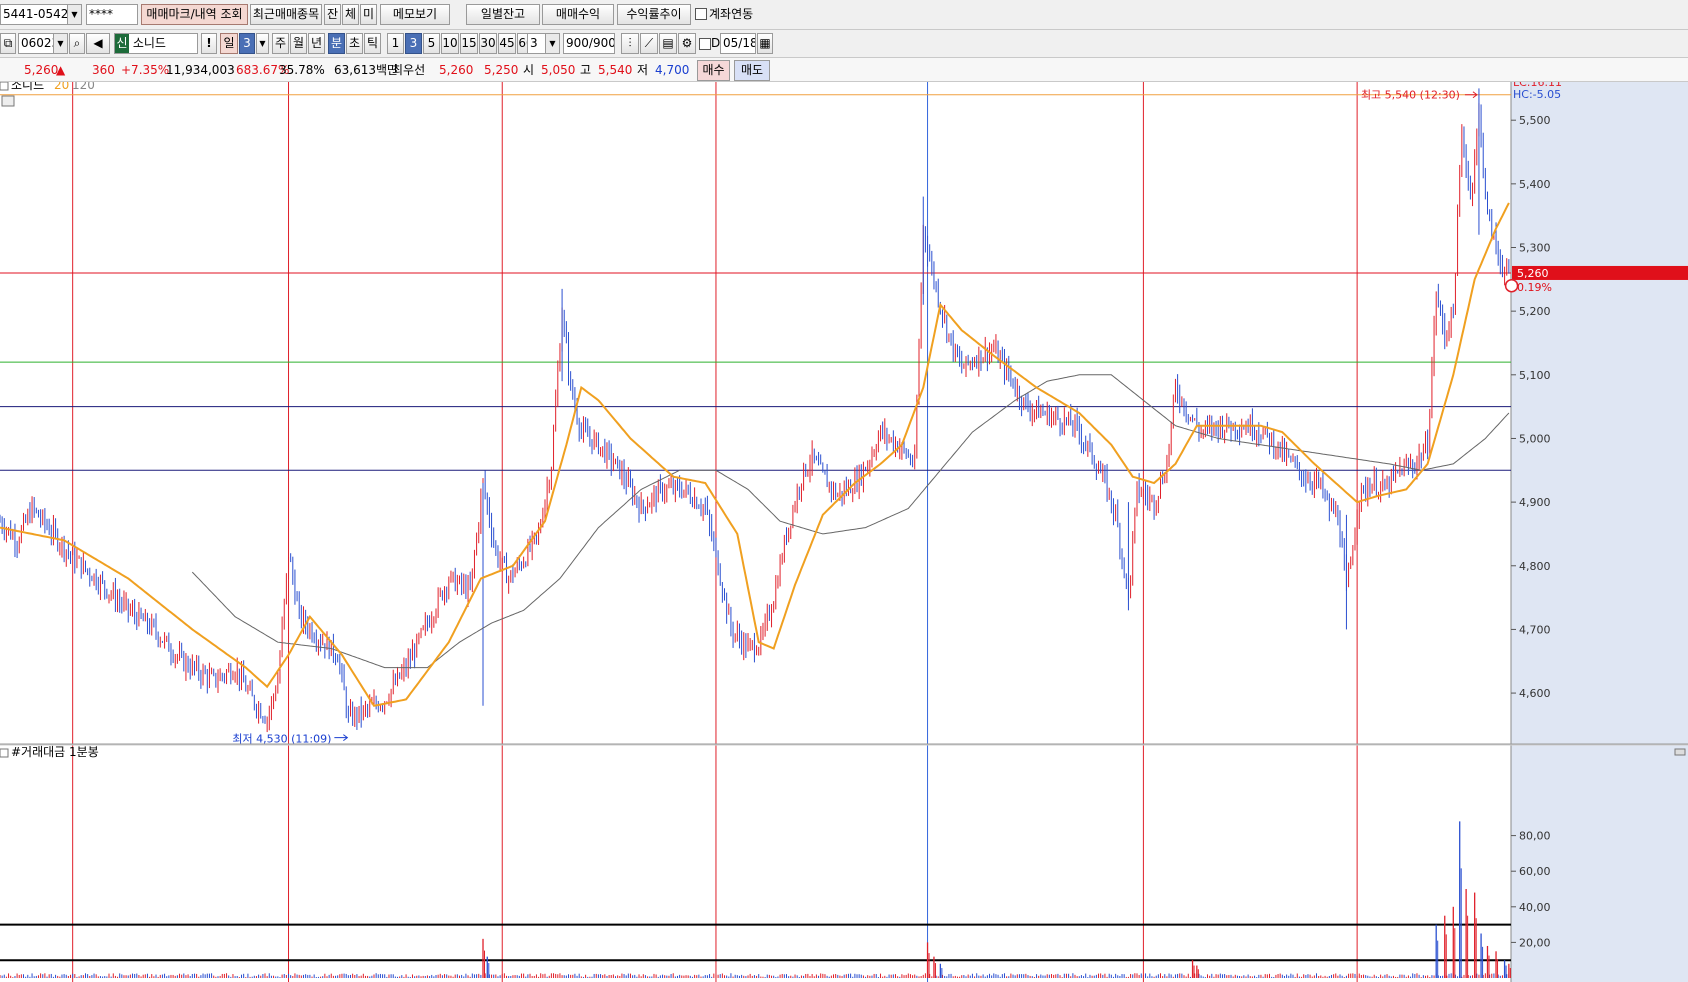 The image size is (1688, 982). Describe the element at coordinates (350, 14) in the screenshot. I see `tab-che: 체` at that location.